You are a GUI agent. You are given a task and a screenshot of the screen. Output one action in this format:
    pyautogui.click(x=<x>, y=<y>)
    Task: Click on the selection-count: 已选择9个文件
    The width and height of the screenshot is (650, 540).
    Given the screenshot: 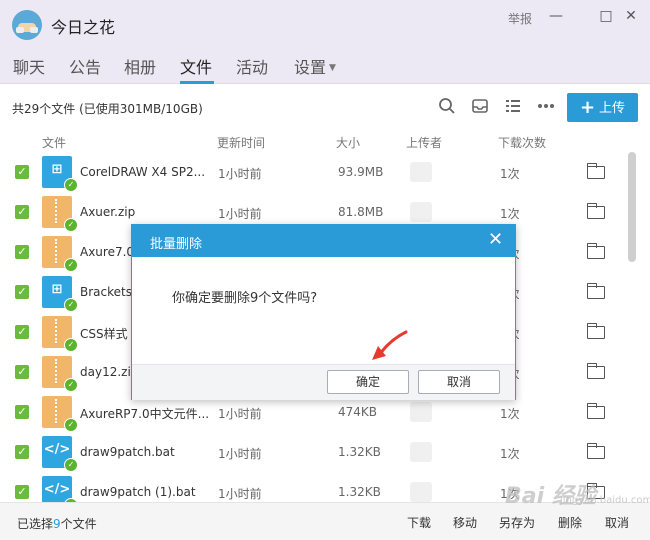 What is the action you would take?
    pyautogui.click(x=57, y=523)
    